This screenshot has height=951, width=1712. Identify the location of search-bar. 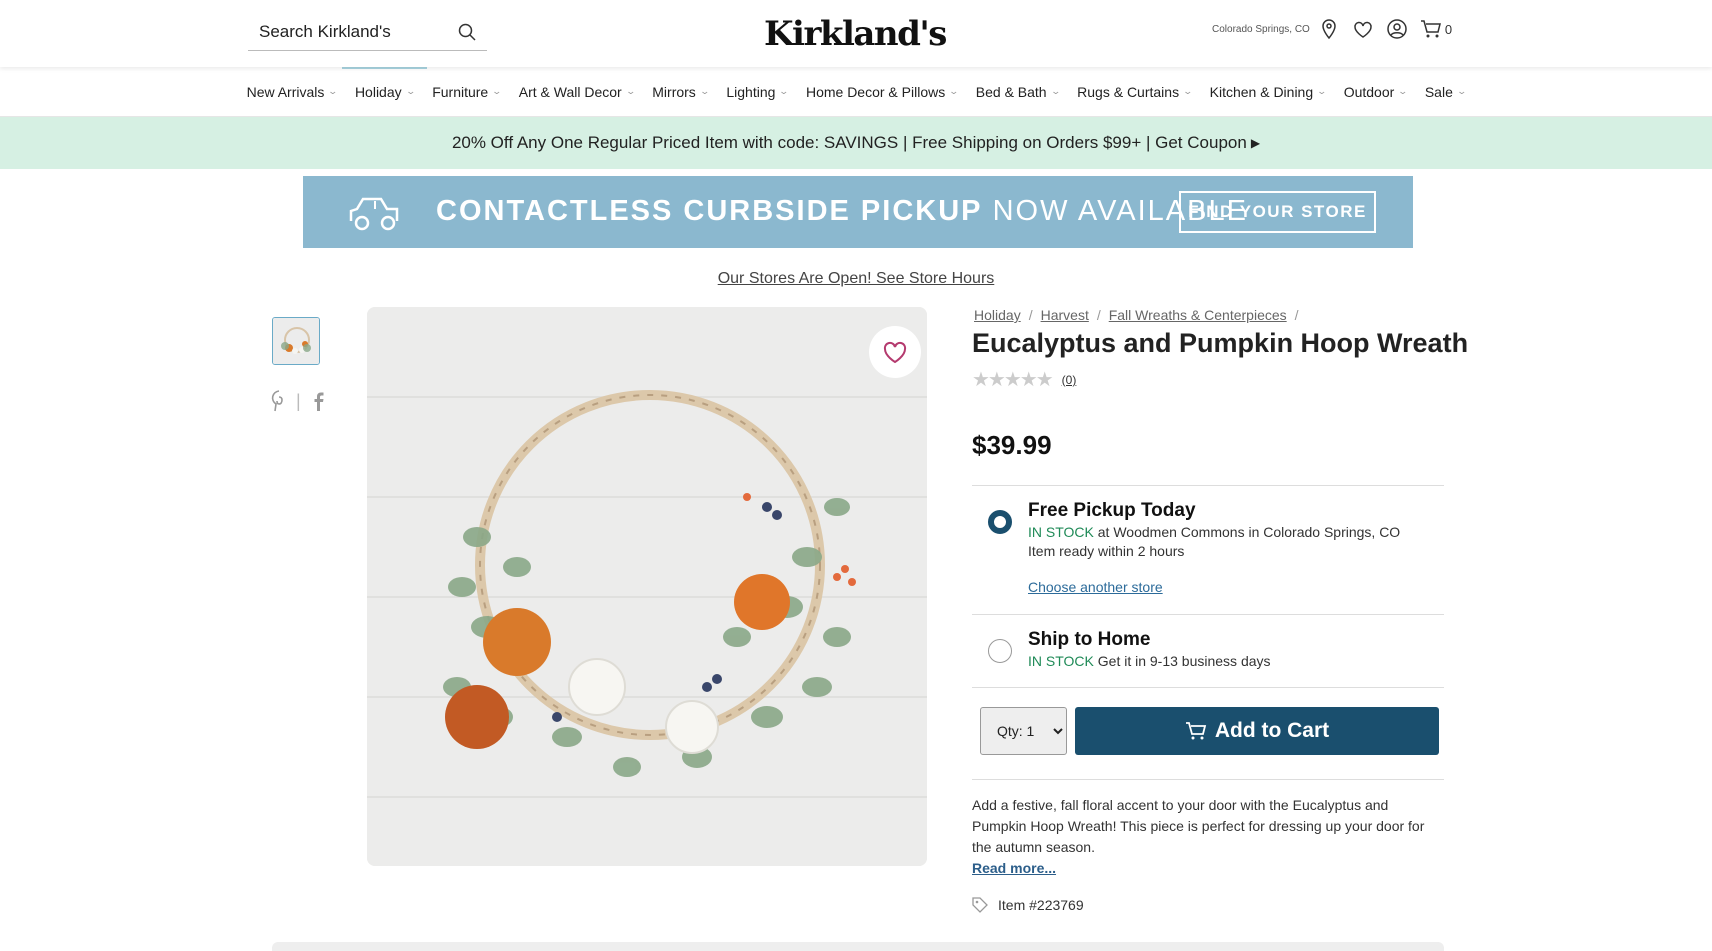
(367, 32).